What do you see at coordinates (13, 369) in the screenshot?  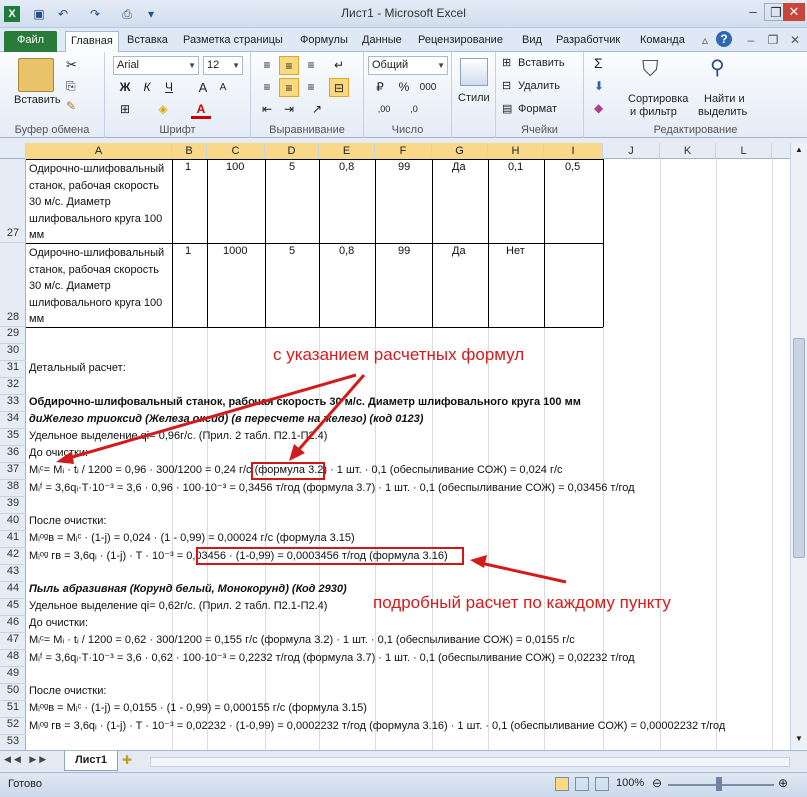 I see `row-header: 31` at bounding box center [13, 369].